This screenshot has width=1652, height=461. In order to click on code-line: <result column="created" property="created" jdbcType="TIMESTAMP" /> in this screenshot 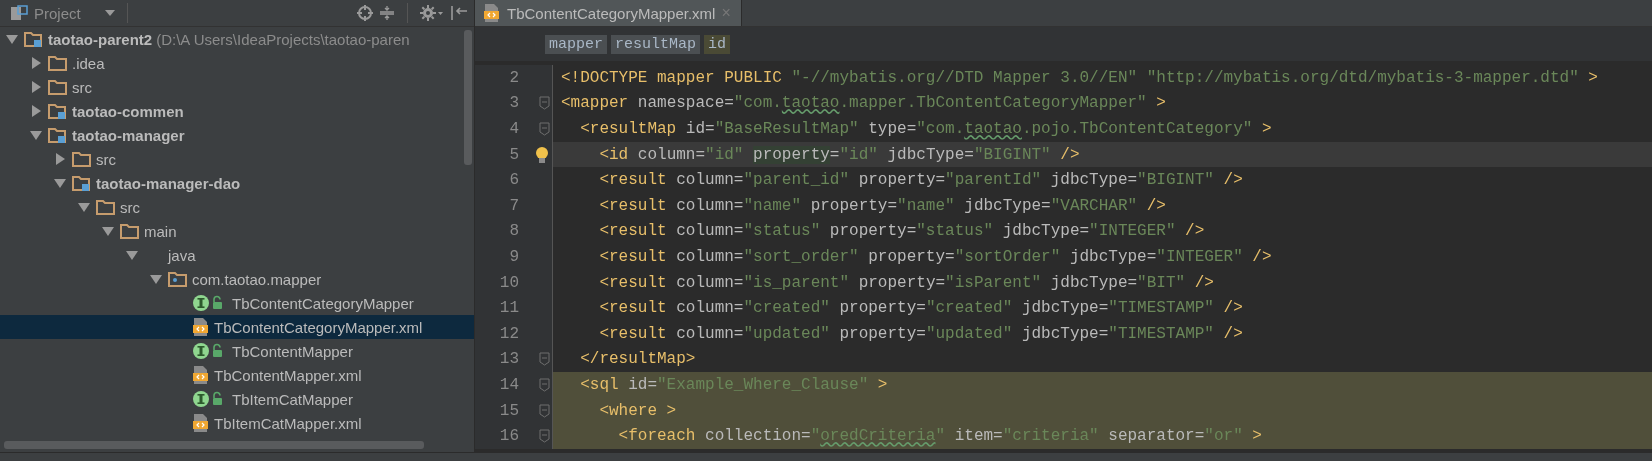, I will do `click(921, 309)`.